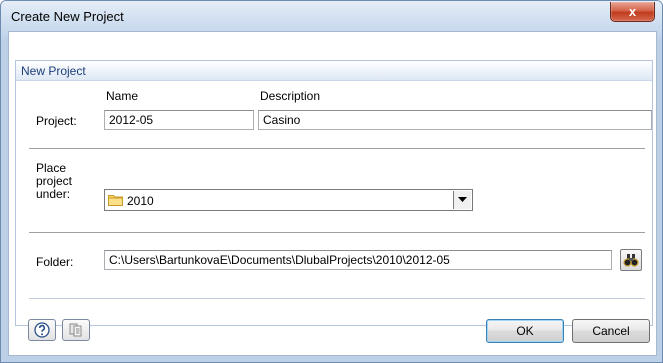  Describe the element at coordinates (54, 181) in the screenshot. I see `place-project-label: Place project under:` at that location.